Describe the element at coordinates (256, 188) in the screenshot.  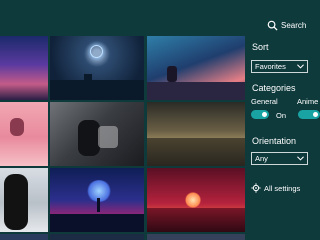
I see `gear-icon` at that location.